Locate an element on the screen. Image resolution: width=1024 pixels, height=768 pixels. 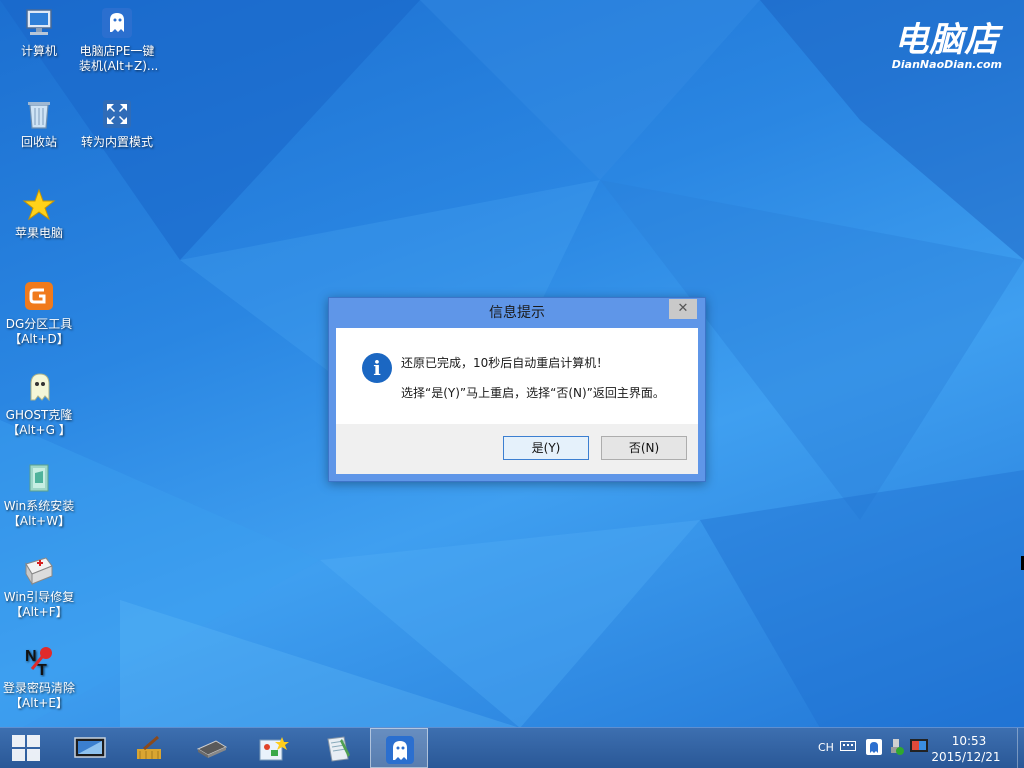
desktop-icon-builtin-mode: 转为内置模式 is located at coordinates (117, 123).